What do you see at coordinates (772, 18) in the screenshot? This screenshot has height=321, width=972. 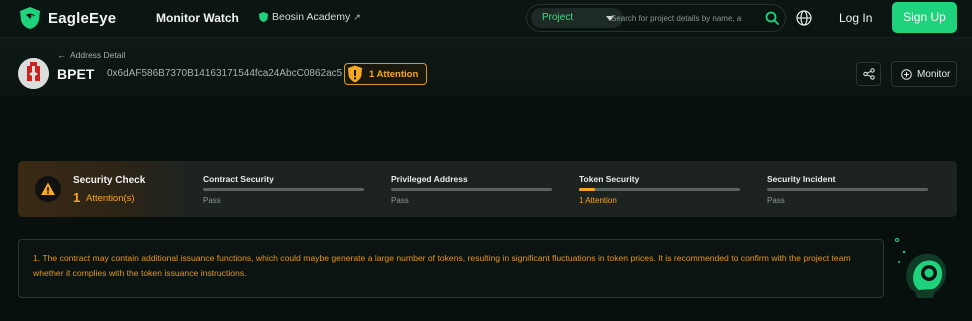 I see `search-icon` at bounding box center [772, 18].